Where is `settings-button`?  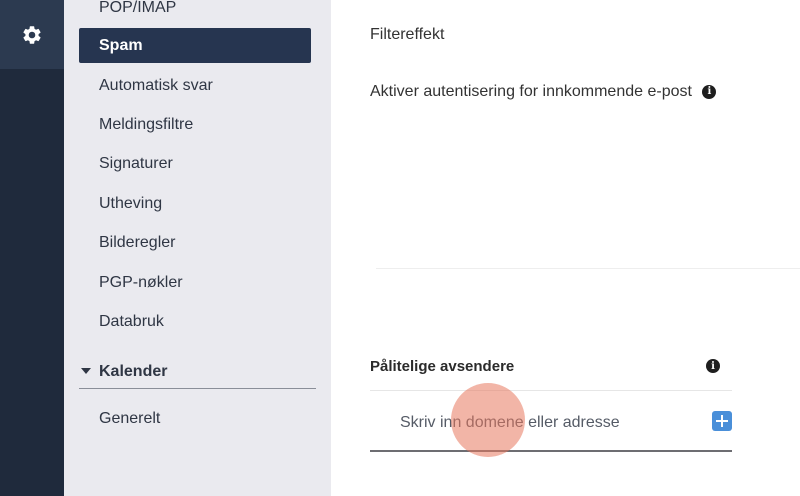 settings-button is located at coordinates (32, 34).